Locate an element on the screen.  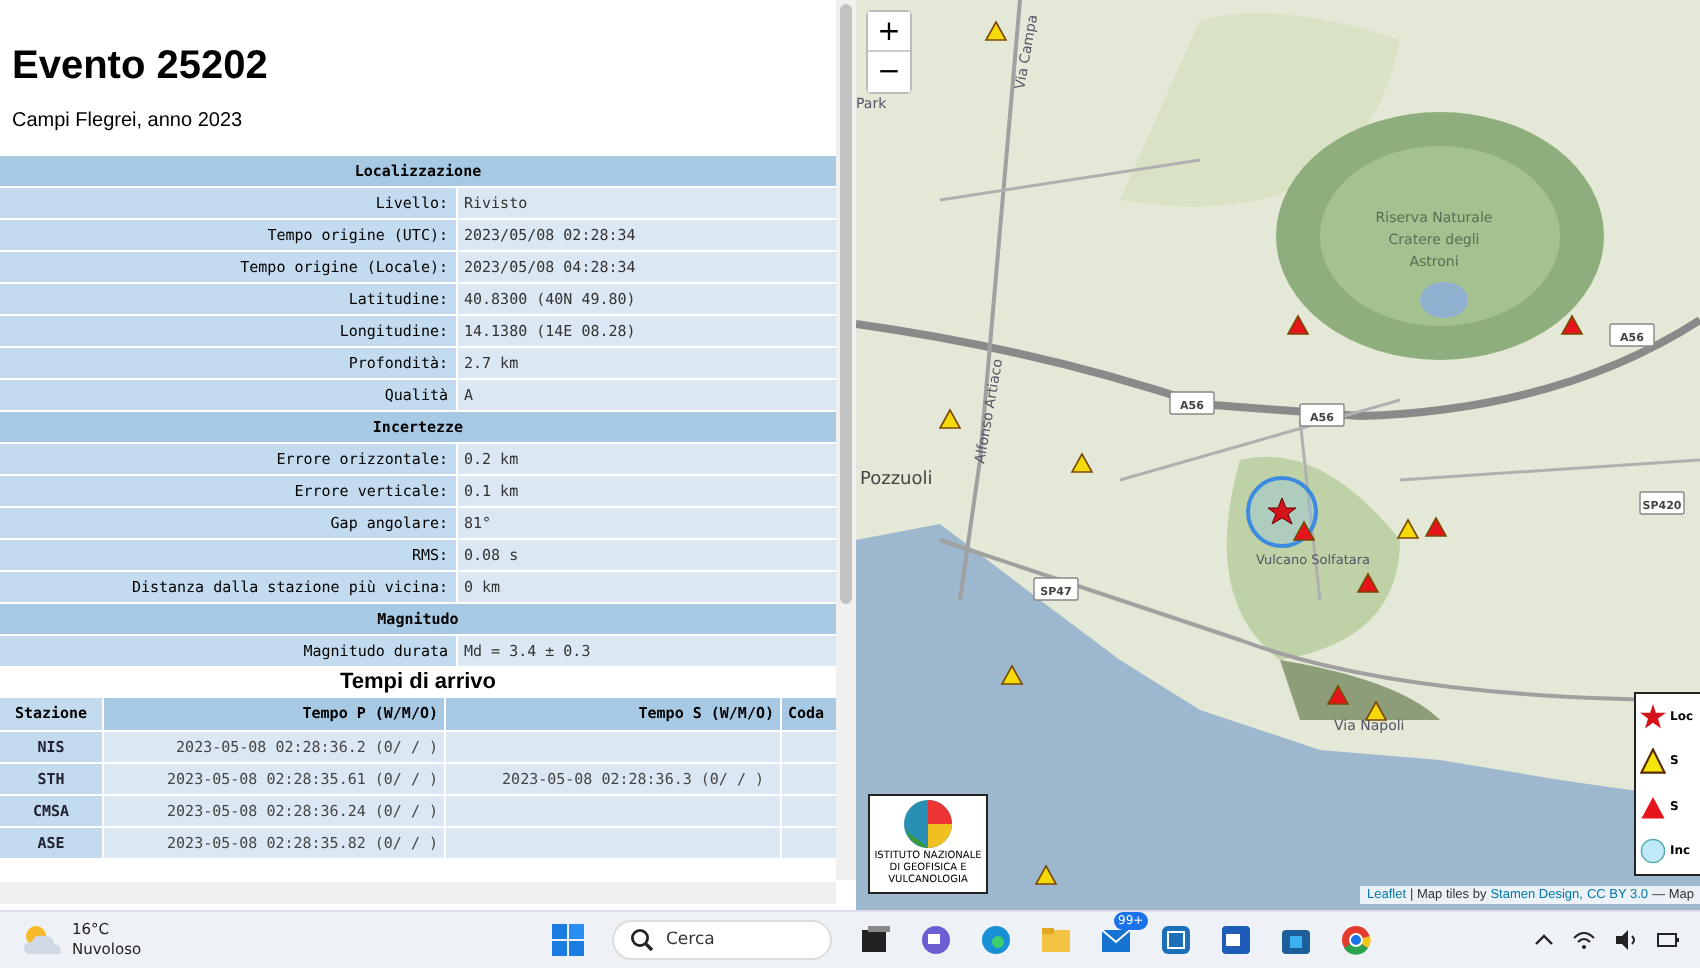
event-subtitle: Campi Flegrei, anno 2023 is located at coordinates (127, 122).